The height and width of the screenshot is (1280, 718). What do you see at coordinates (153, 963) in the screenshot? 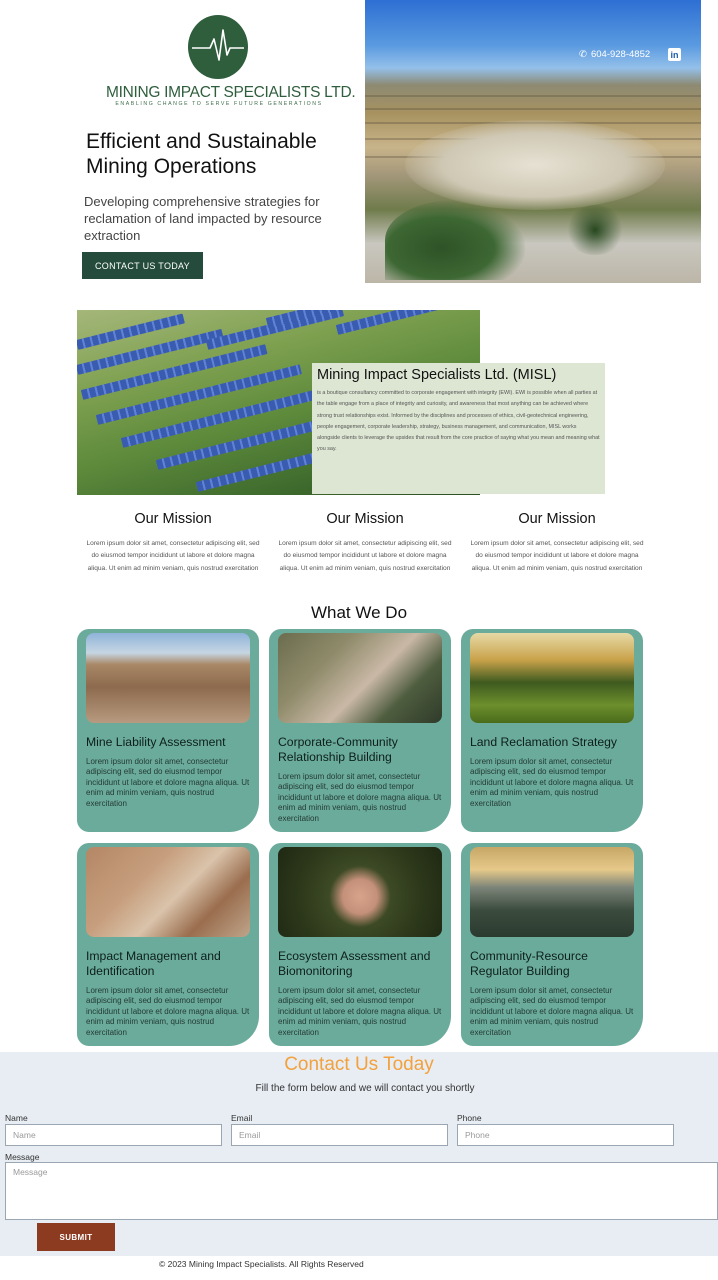
I see `service-title: Impact Management and Identification` at bounding box center [153, 963].